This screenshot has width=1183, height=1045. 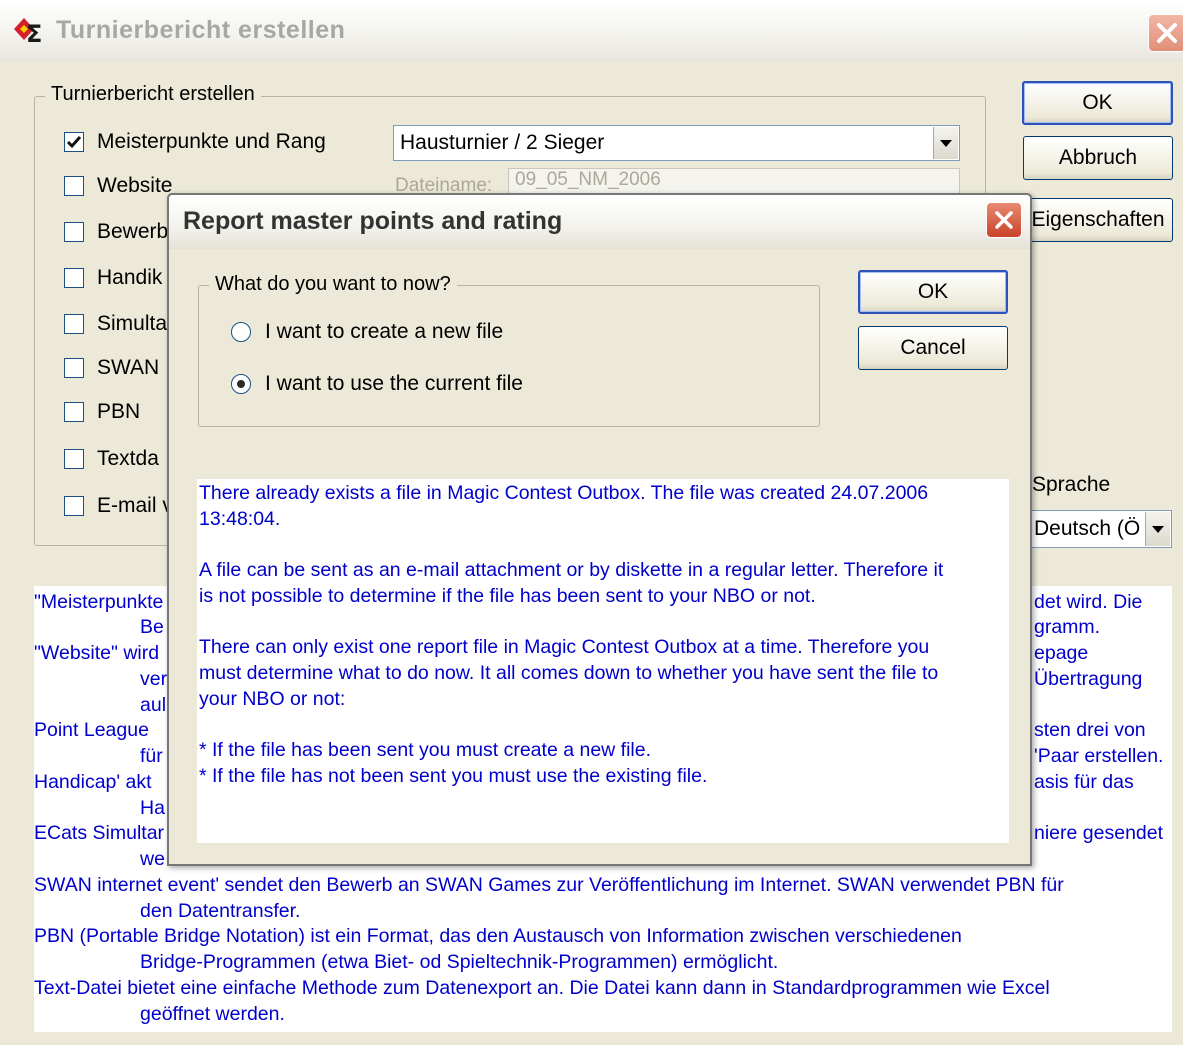 I want to click on checkmark-icon, so click(x=74, y=142).